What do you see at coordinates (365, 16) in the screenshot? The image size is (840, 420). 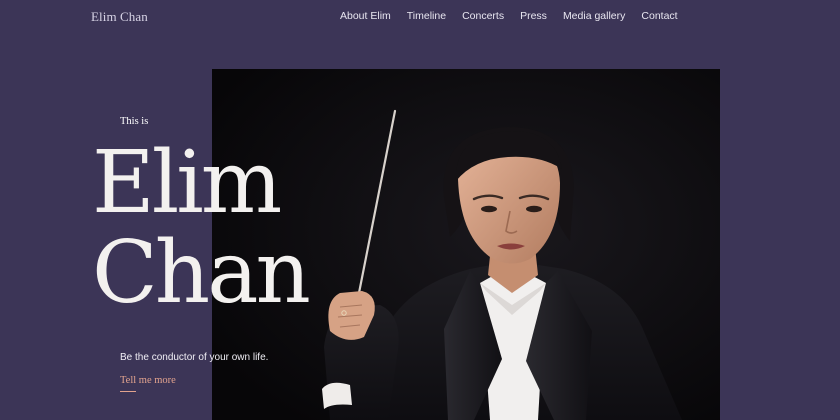 I see `nav-item-about: About Elim` at bounding box center [365, 16].